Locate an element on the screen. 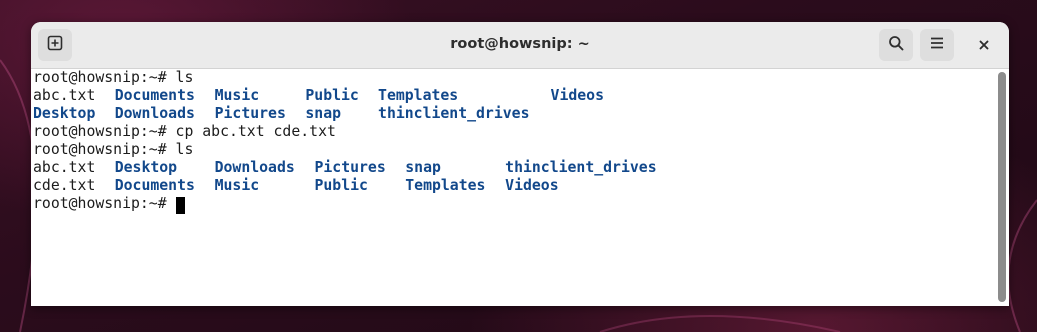 This screenshot has width=1037, height=332. terminal-text: root@howsnip:~# cp abc.txt cde.txt is located at coordinates (184, 131).